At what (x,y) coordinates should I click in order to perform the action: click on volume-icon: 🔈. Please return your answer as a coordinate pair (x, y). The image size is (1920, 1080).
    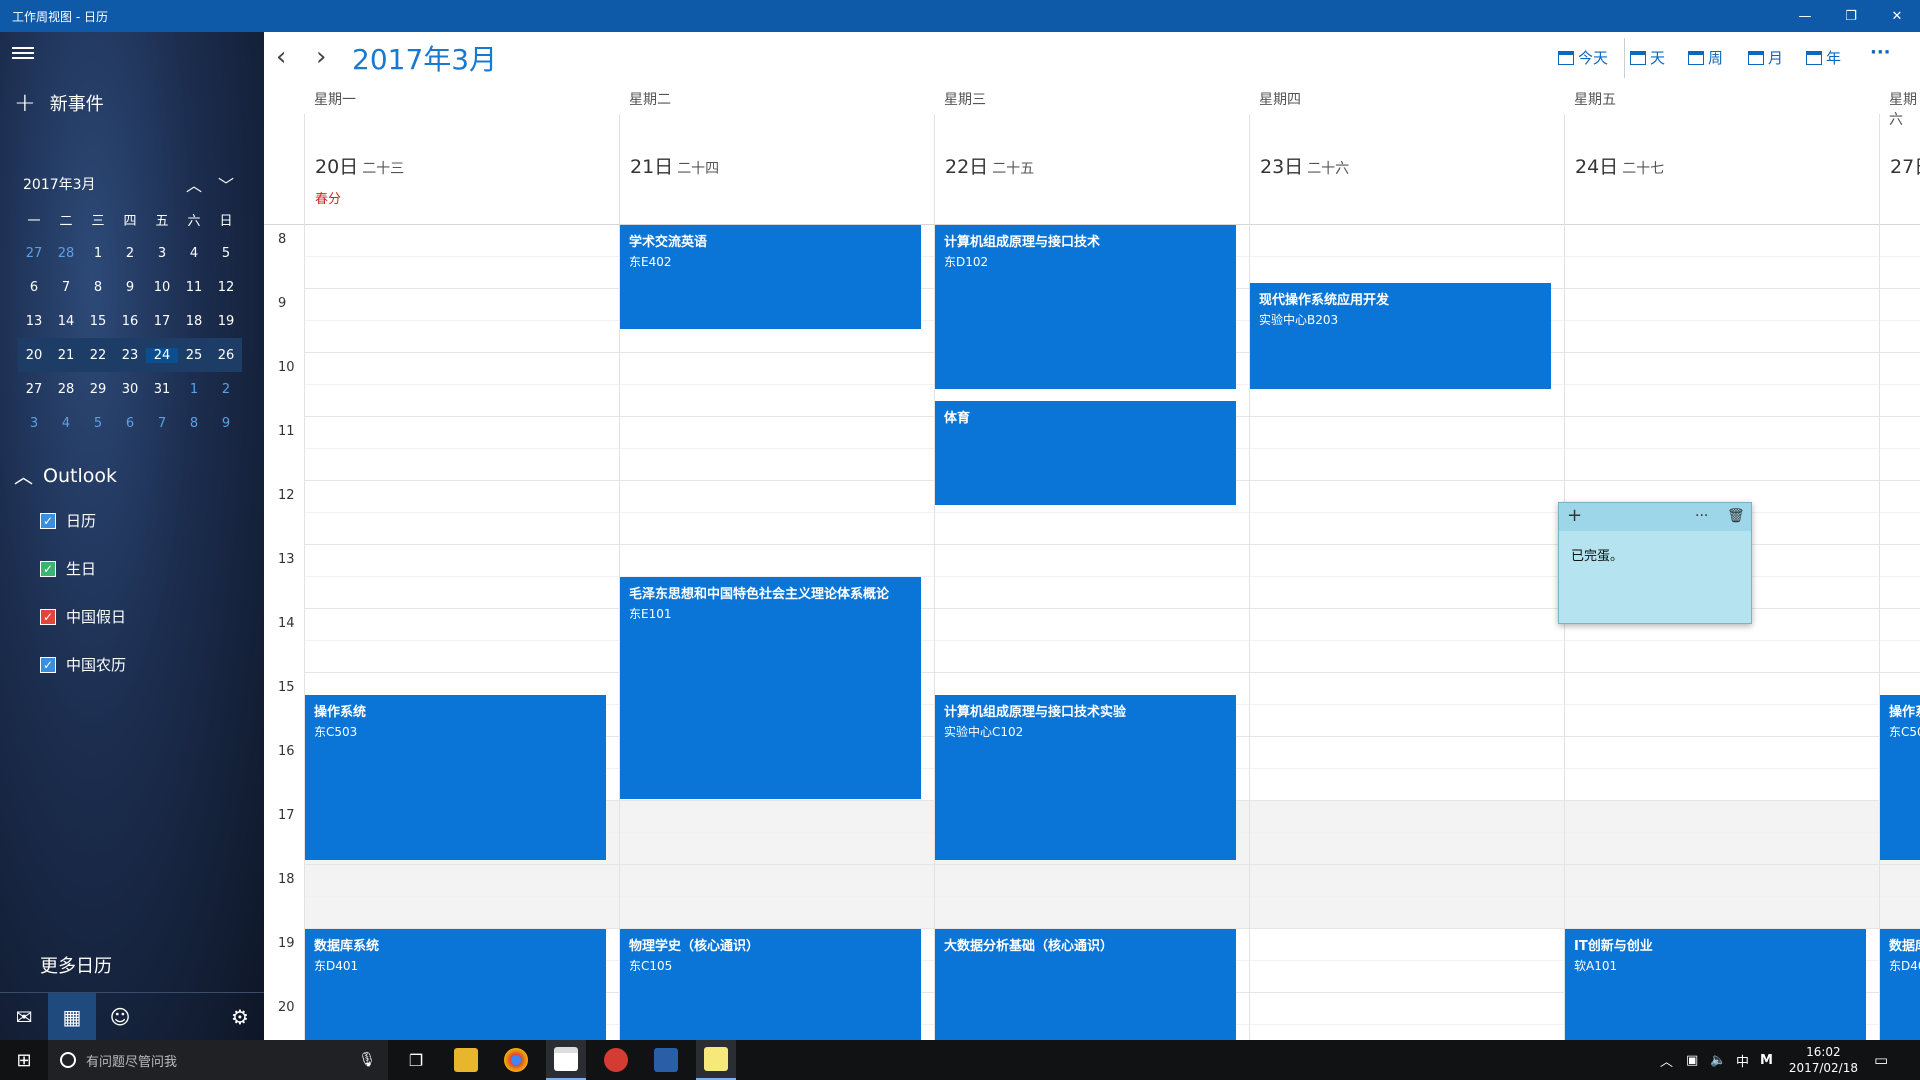
    Looking at the image, I should click on (1718, 1060).